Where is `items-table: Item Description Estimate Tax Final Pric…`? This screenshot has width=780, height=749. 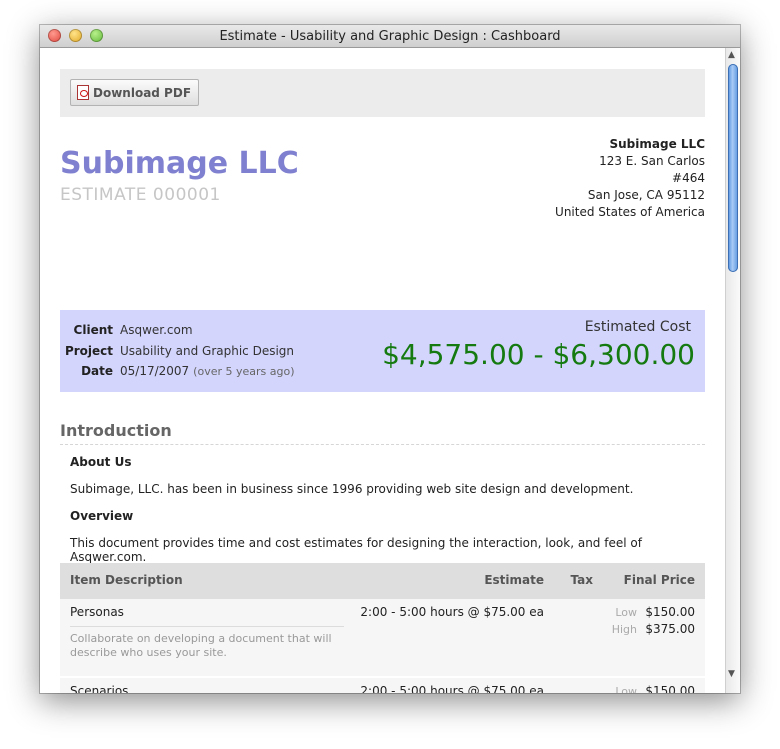 items-table: Item Description Estimate Tax Final Pric… is located at coordinates (382, 628).